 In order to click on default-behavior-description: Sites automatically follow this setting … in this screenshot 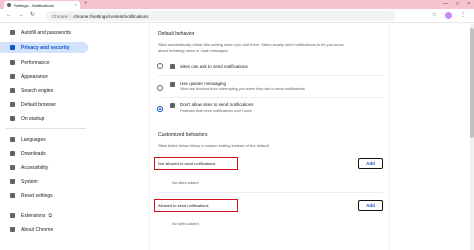, I will do `click(272, 48)`.